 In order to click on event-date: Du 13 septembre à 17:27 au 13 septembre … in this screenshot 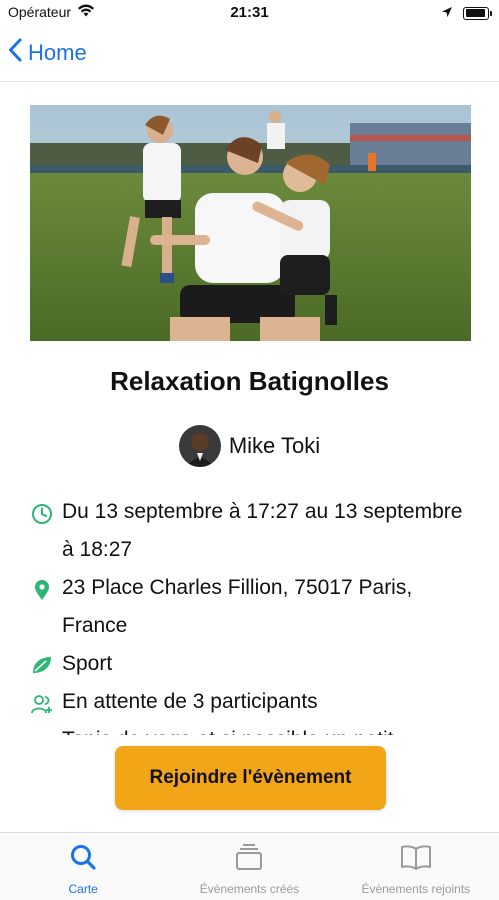, I will do `click(262, 530)`.